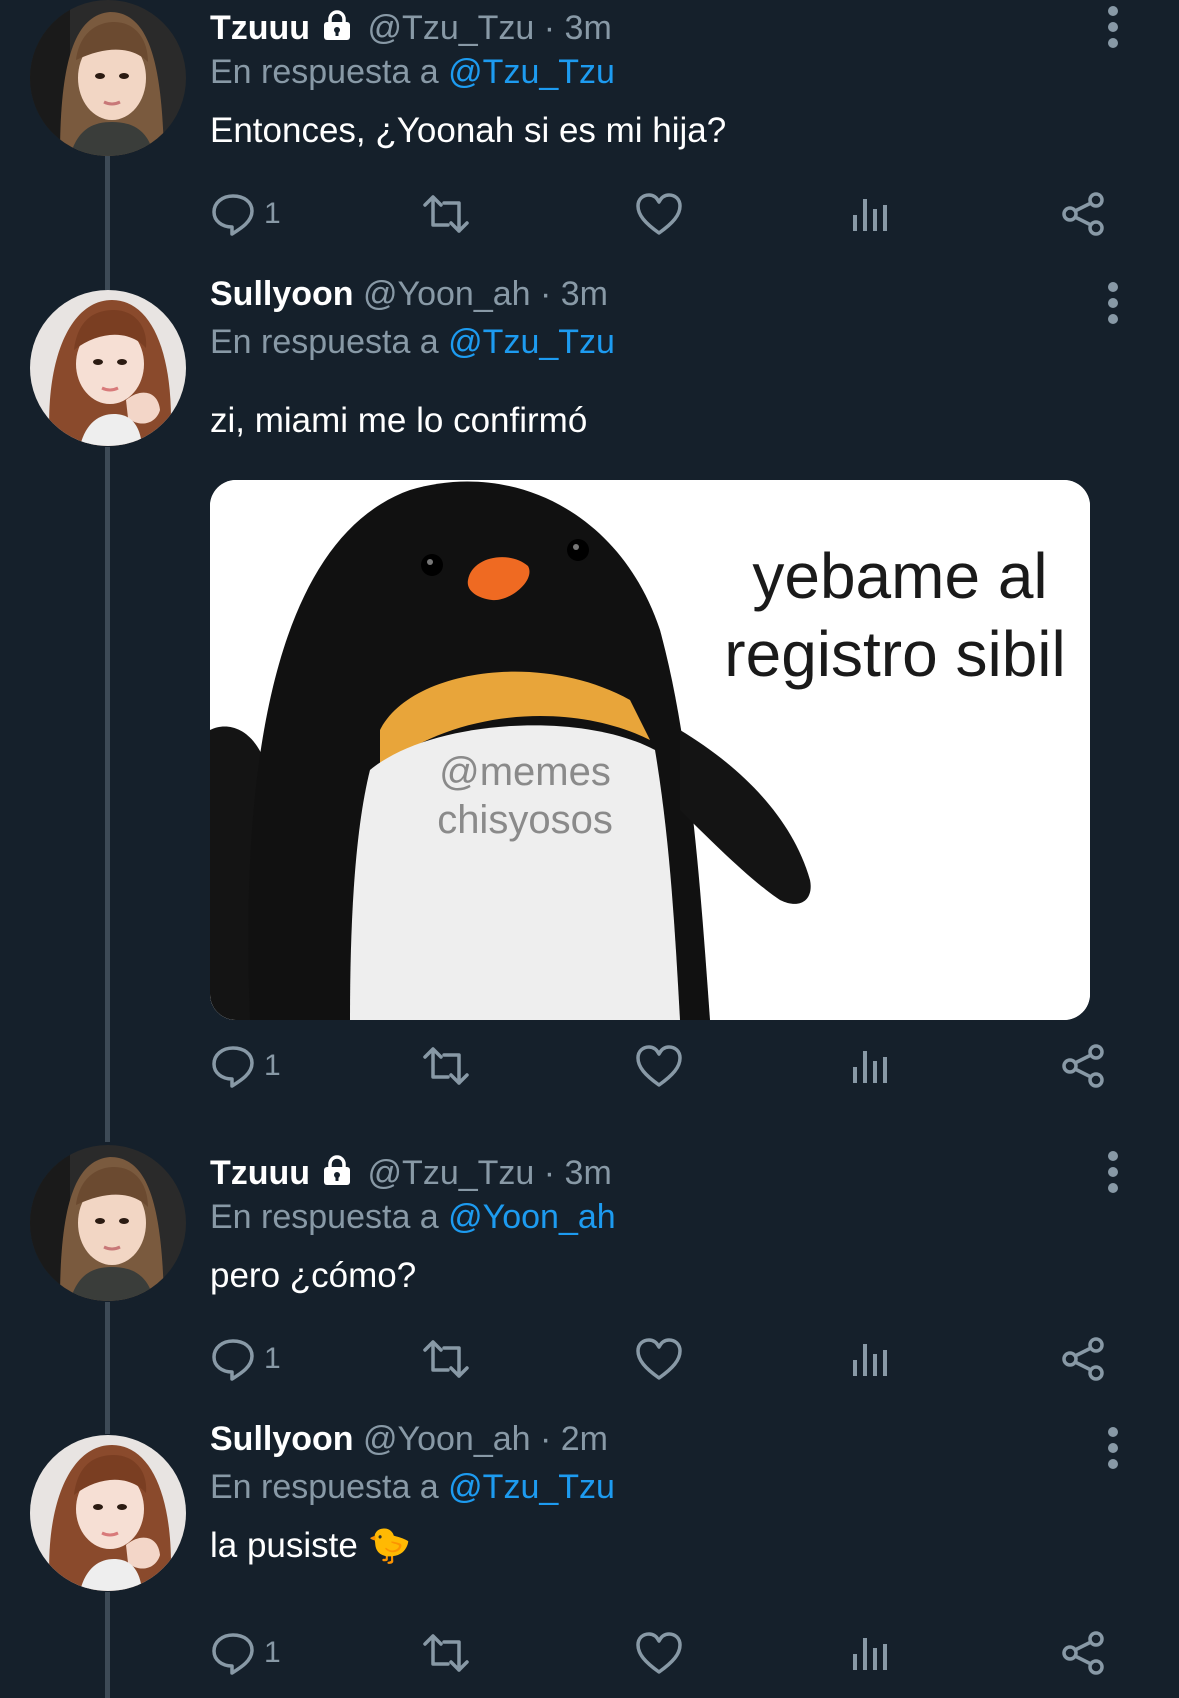  I want to click on reply-context: En respuesta a @Yoon_ah, so click(413, 1217).